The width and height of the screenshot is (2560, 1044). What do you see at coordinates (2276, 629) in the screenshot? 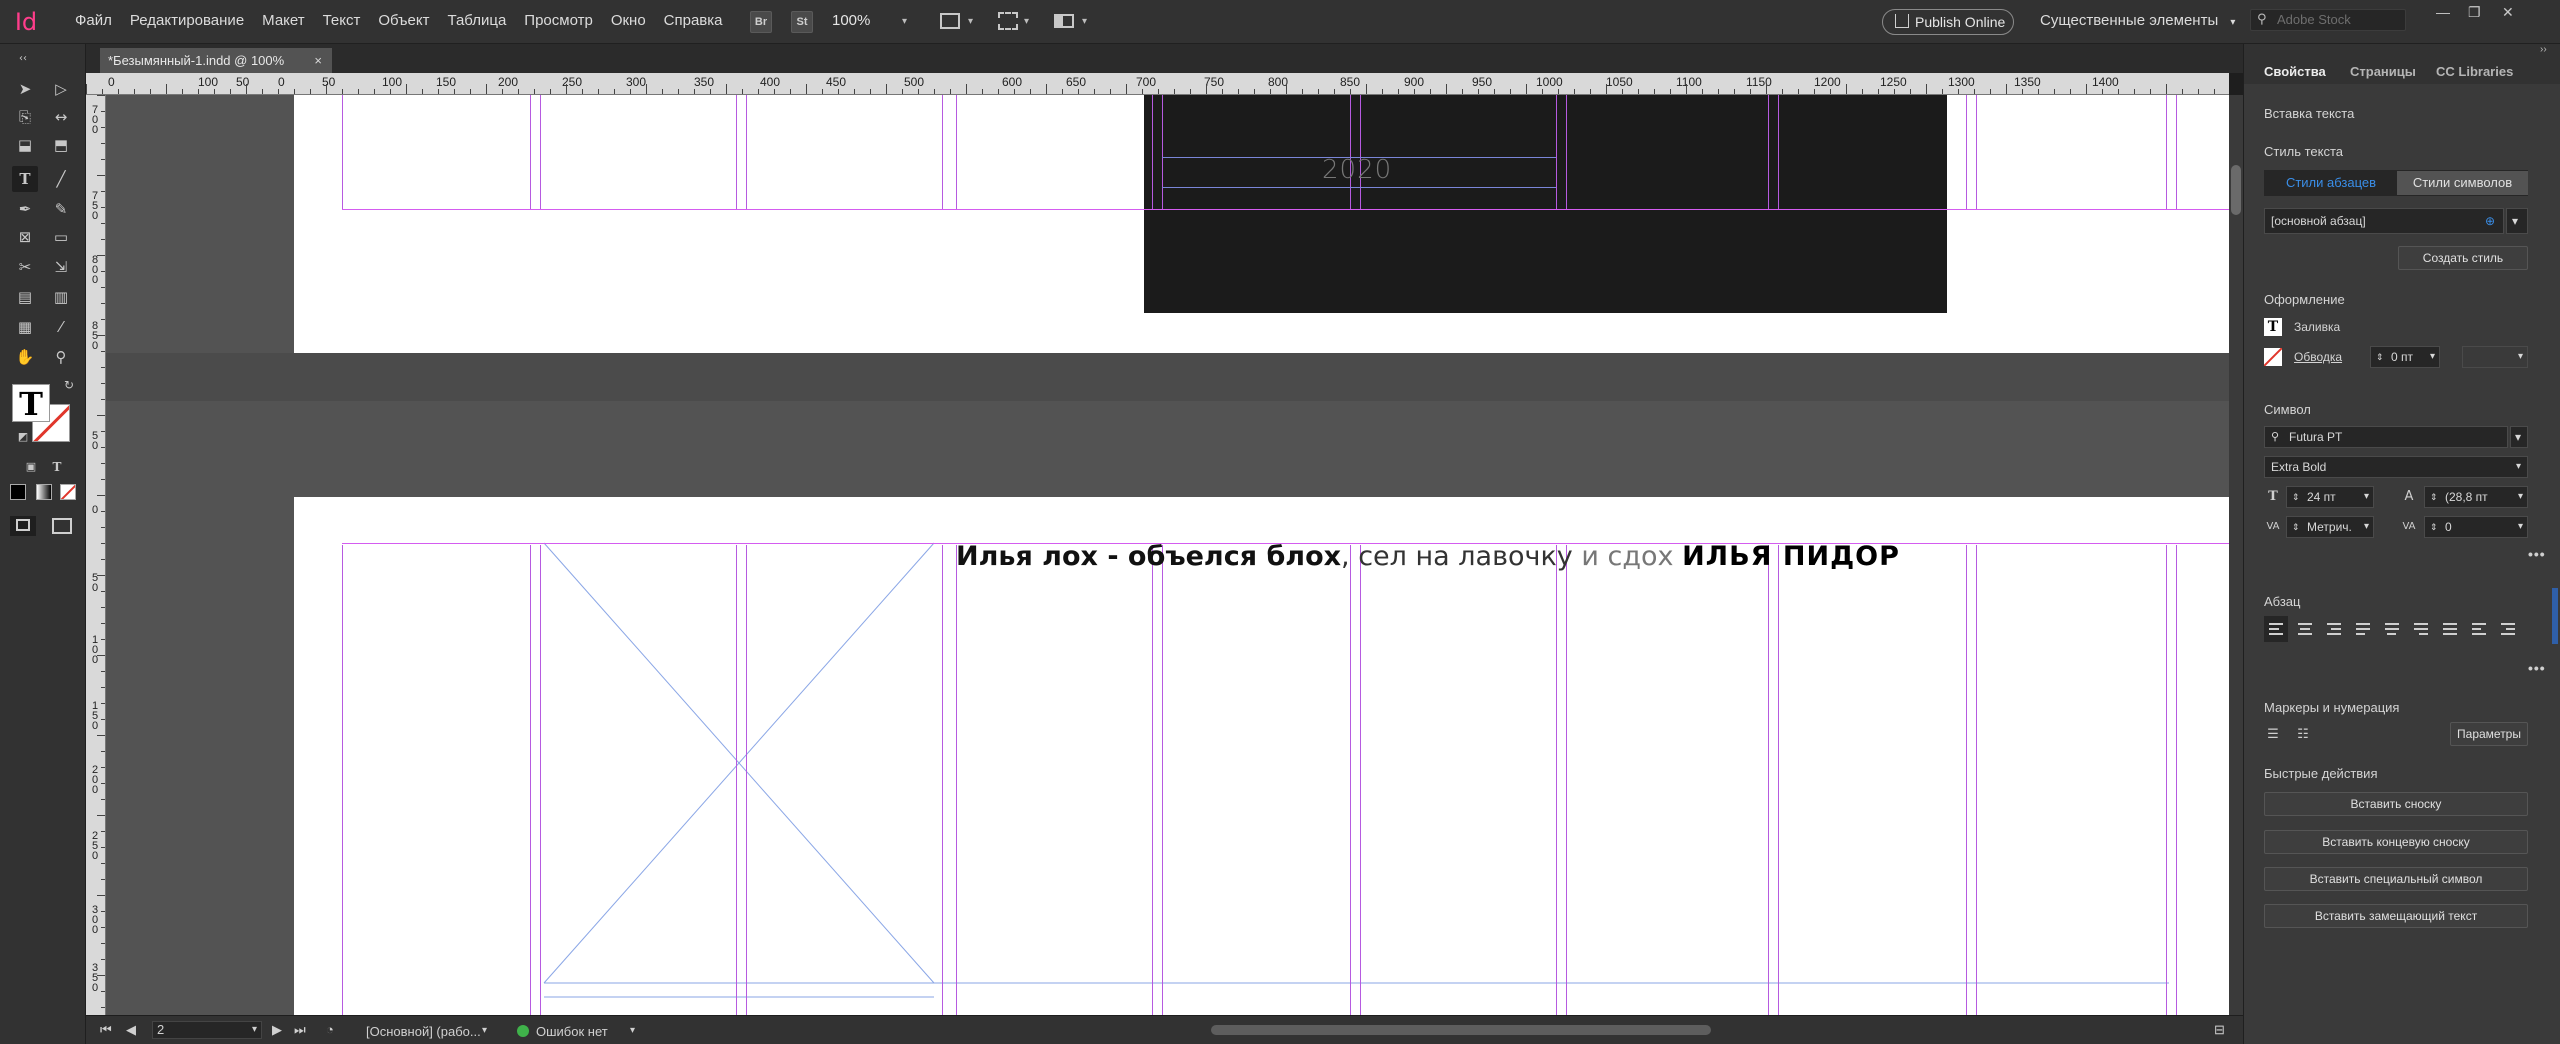
I see `align-left-icon` at bounding box center [2276, 629].